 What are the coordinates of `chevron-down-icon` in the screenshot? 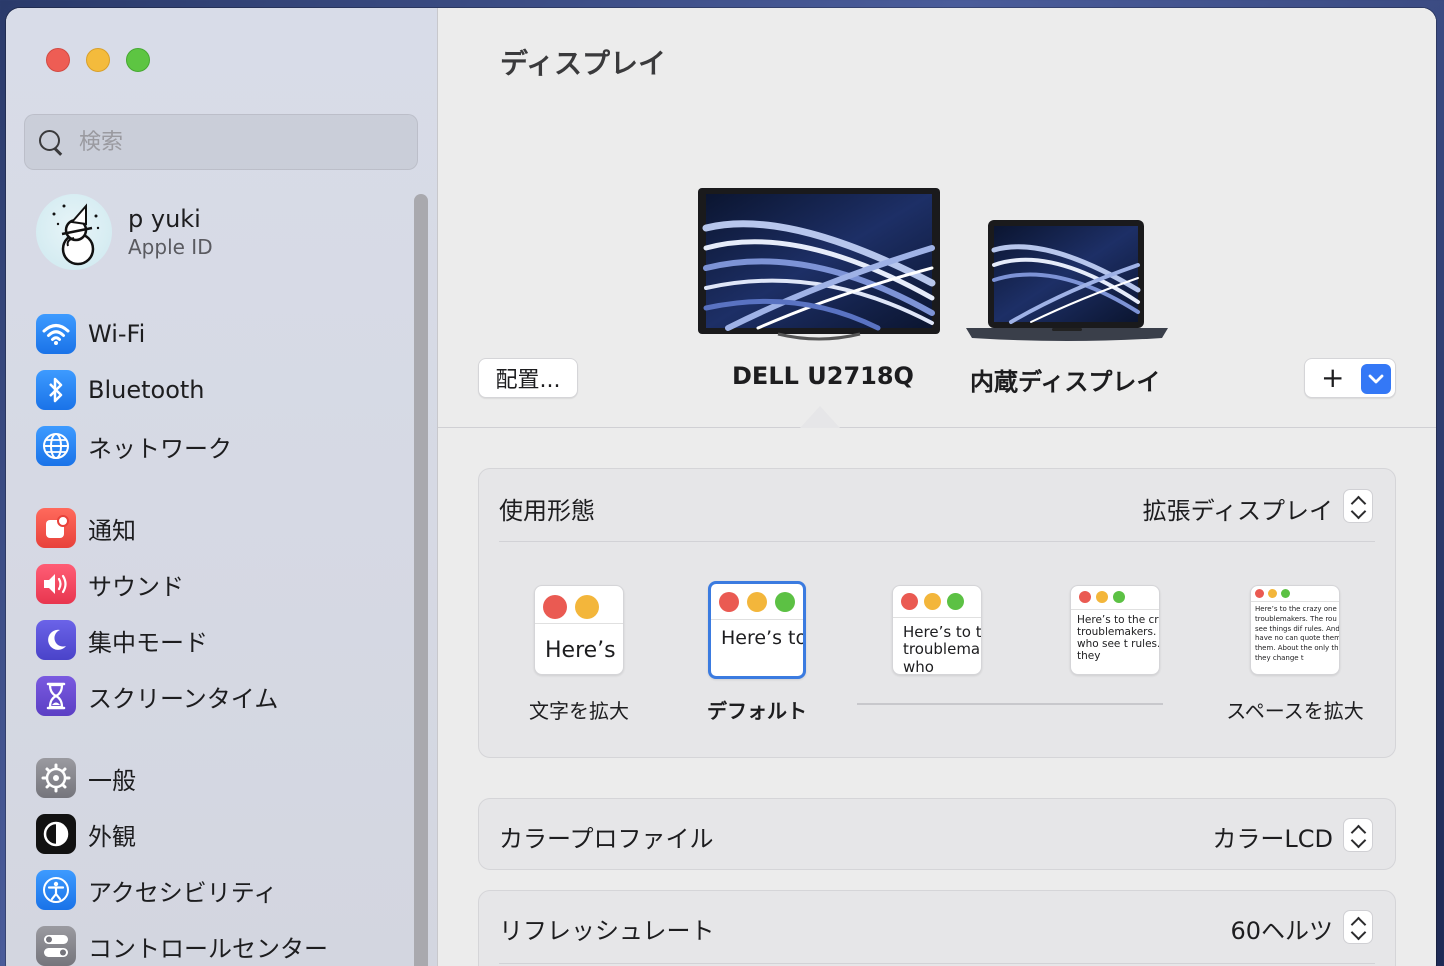 It's located at (1376, 379).